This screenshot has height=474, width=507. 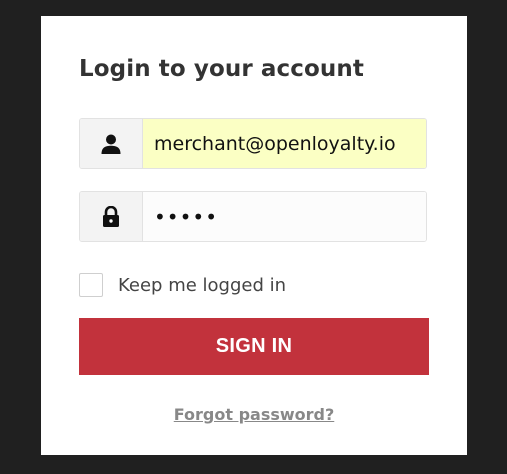 I want to click on password-input, so click(x=284, y=216).